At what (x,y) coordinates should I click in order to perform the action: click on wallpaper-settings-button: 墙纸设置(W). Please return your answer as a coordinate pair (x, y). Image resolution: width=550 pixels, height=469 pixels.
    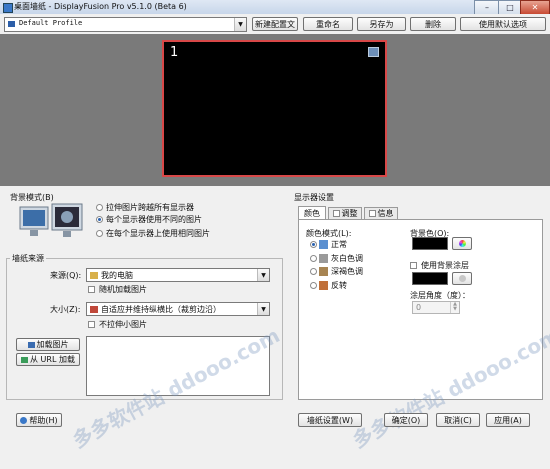
    Looking at the image, I should click on (330, 420).